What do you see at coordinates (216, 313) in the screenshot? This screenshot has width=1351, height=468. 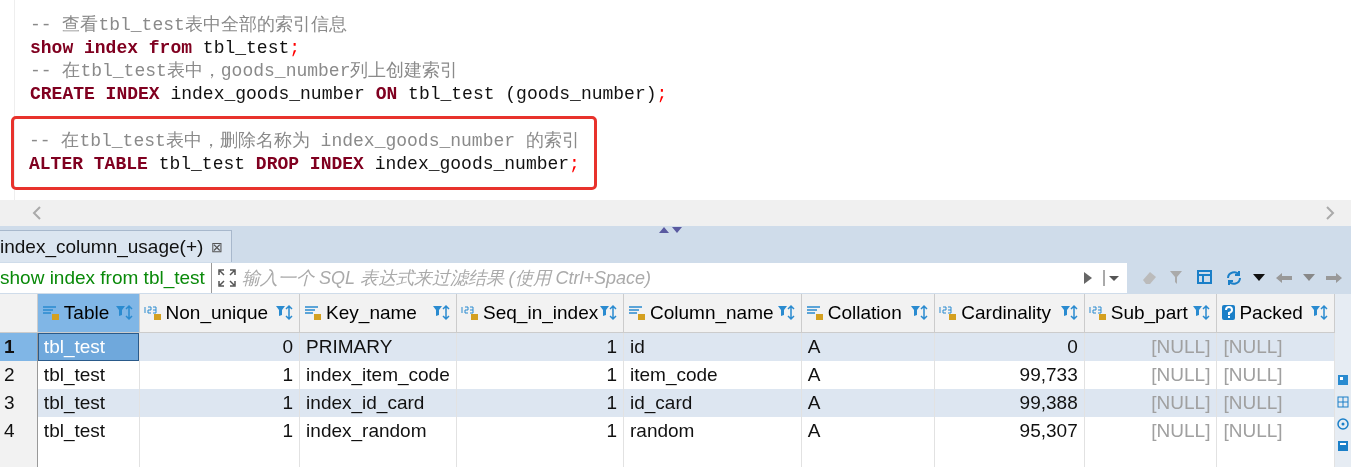 I see `column-name: Non_unique` at bounding box center [216, 313].